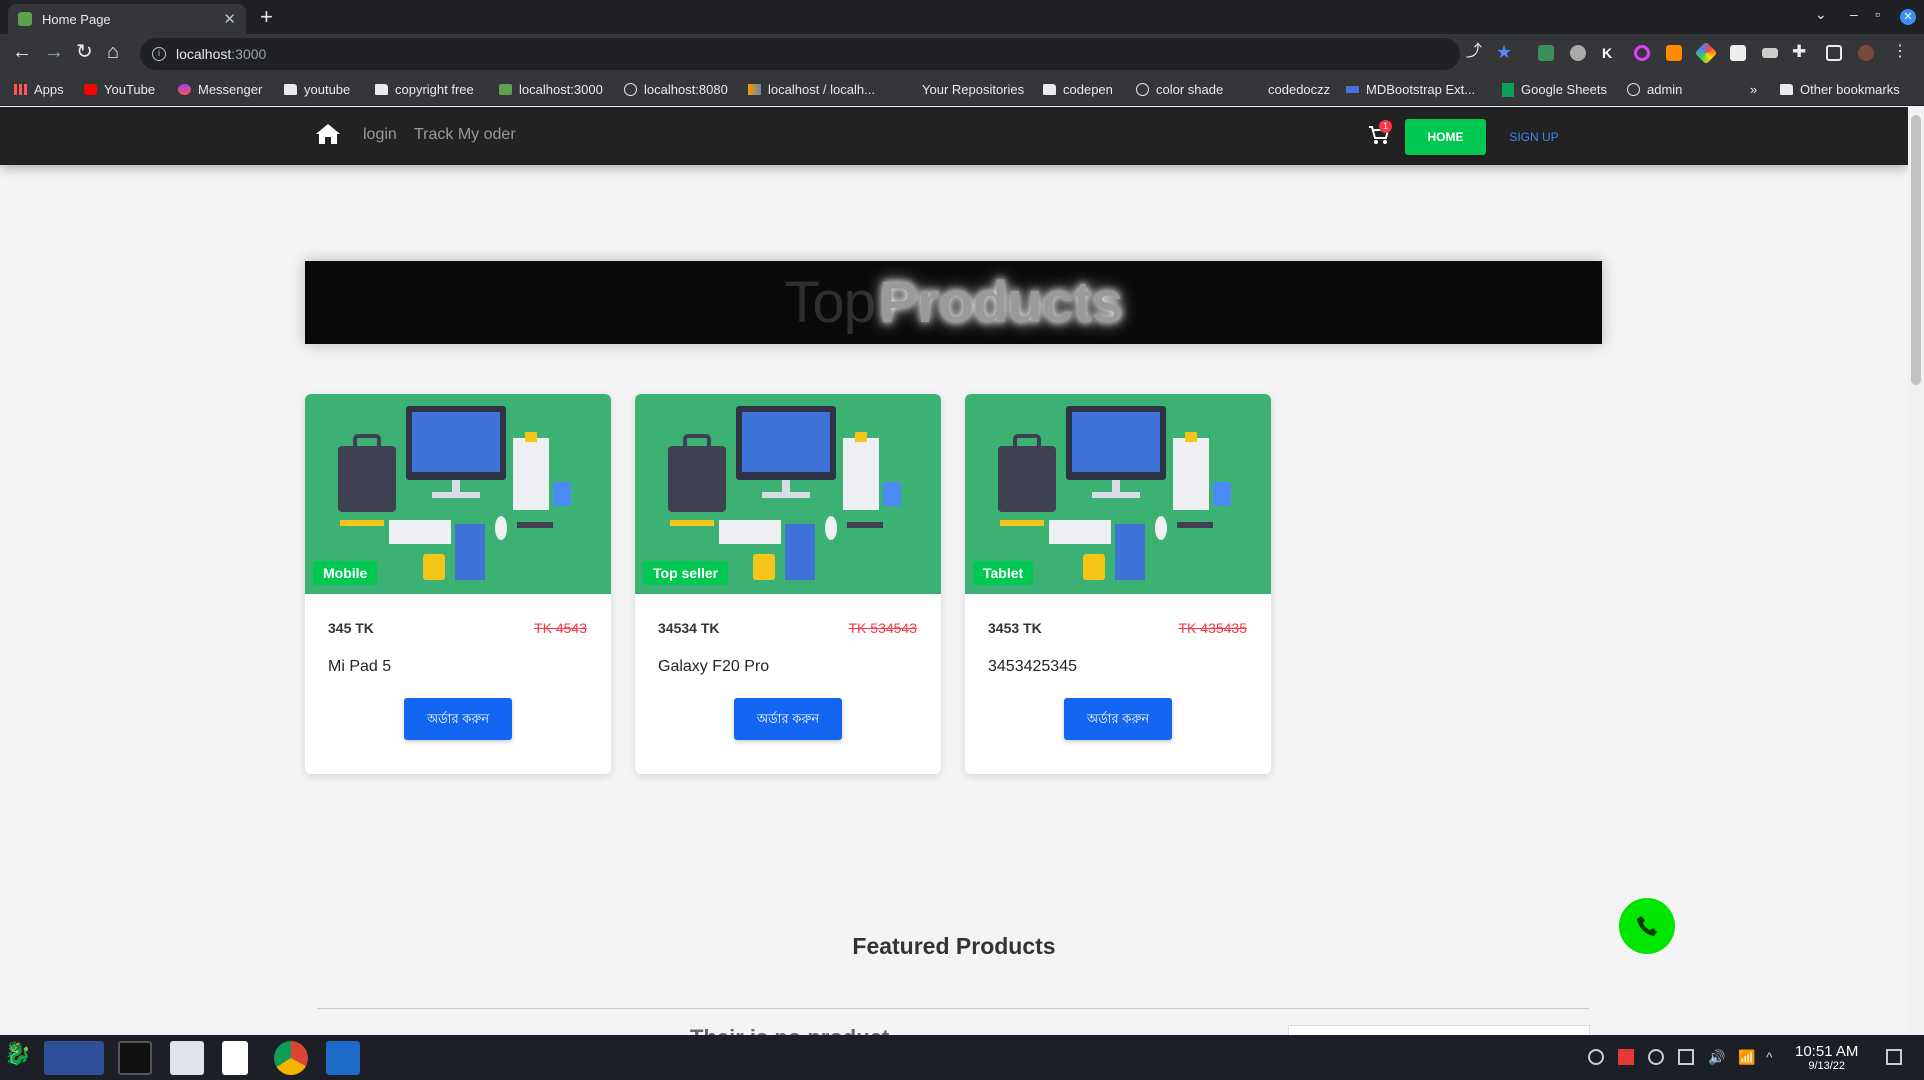 This screenshot has width=1924, height=1080. I want to click on extension-k-icon: K, so click(1610, 53).